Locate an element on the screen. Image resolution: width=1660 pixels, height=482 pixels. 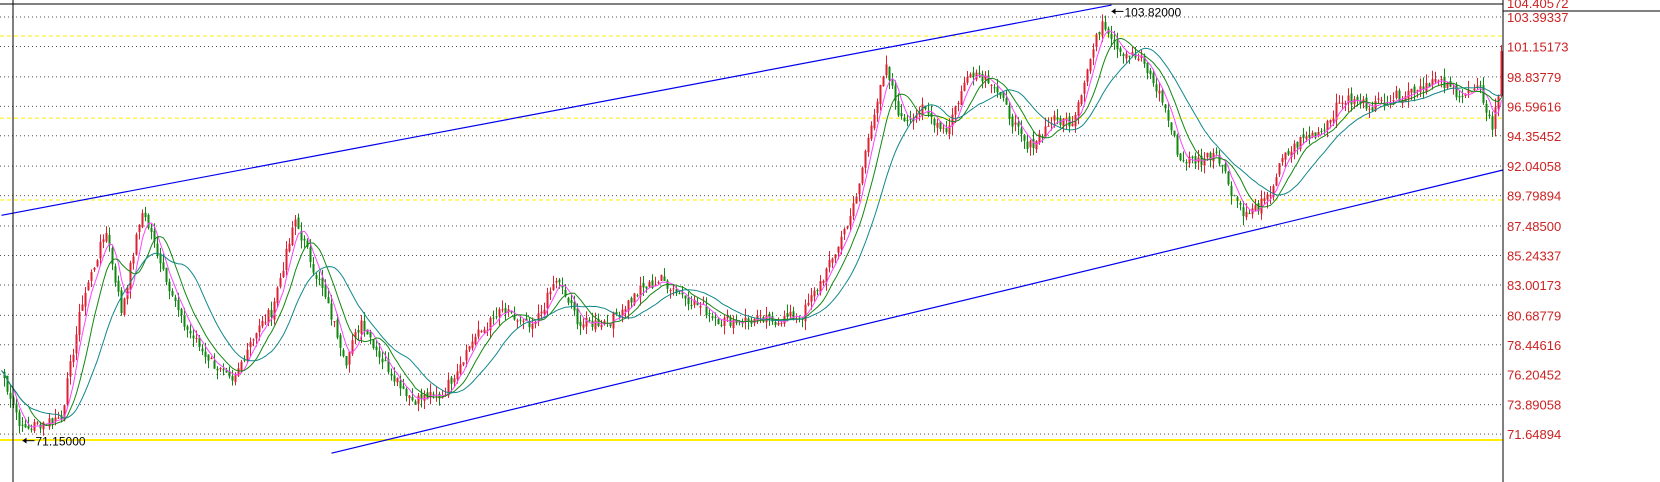
low-price-label: 71.15000 is located at coordinates (61, 442).